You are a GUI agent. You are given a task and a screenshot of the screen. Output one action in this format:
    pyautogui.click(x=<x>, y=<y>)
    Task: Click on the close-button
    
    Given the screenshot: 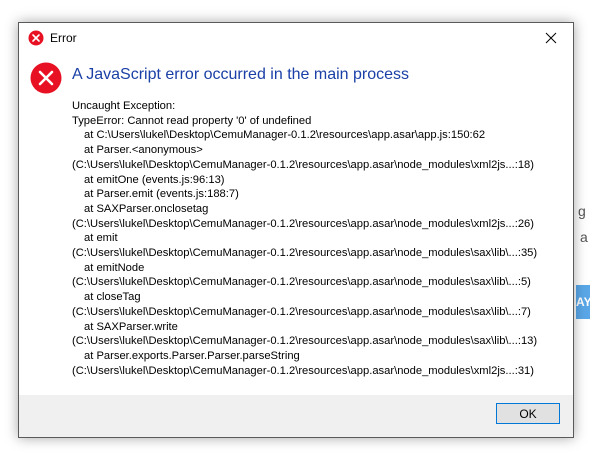 What is the action you would take?
    pyautogui.click(x=551, y=38)
    